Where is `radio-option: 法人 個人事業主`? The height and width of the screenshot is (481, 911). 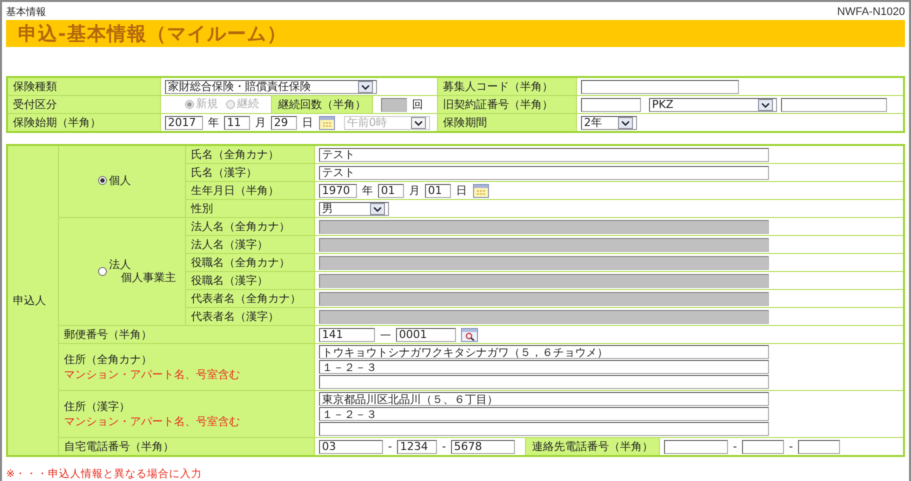 radio-option: 法人 個人事業主 is located at coordinates (131, 271).